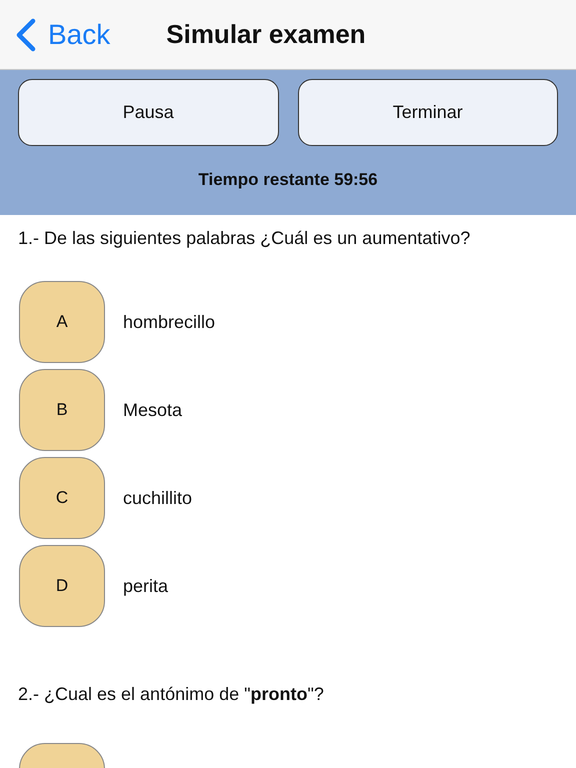  I want to click on question-text: 2.- ¿Cual es el antónimo de "pronto"?, so click(171, 694).